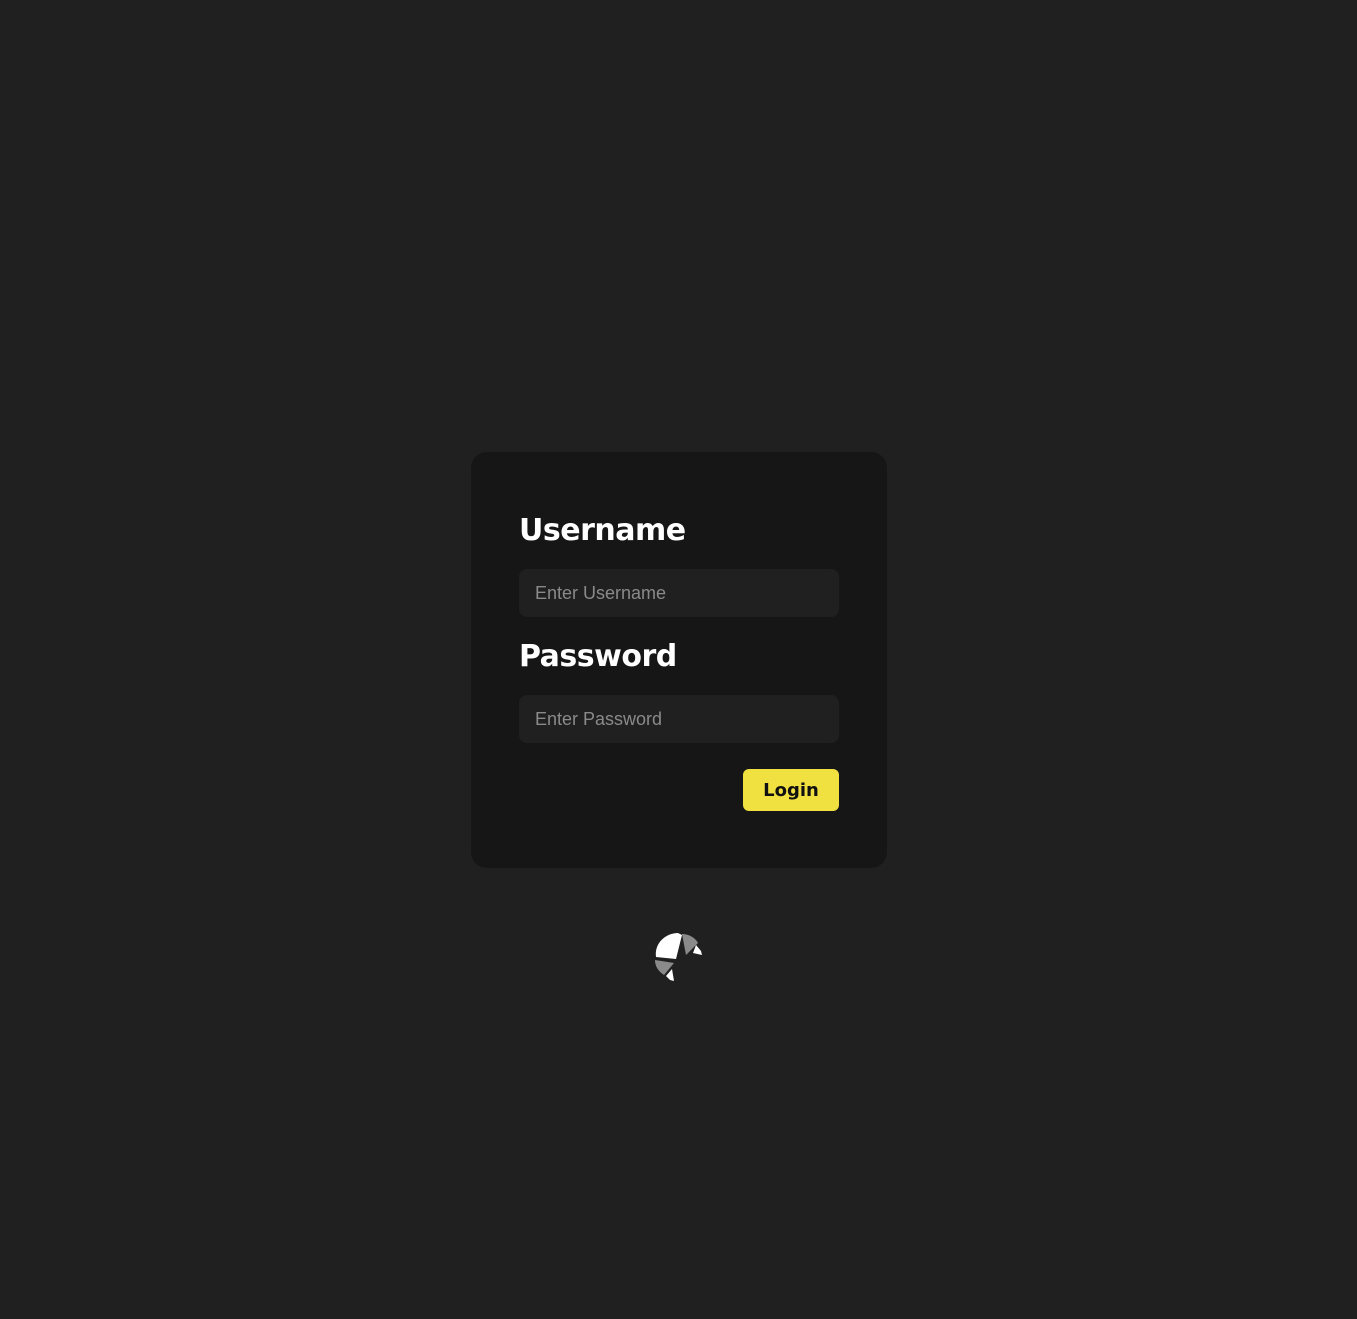 This screenshot has height=1319, width=1357. I want to click on username-label: Username, so click(602, 530).